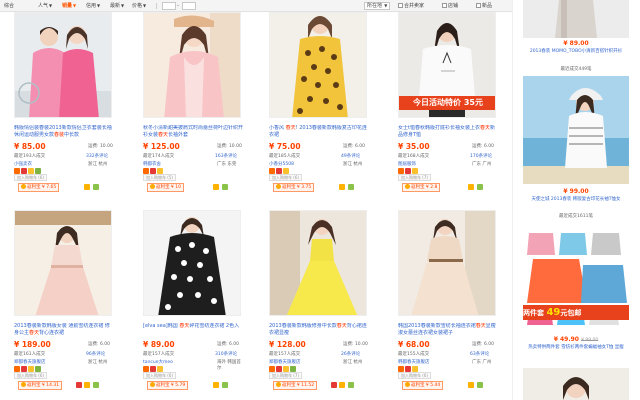  Describe the element at coordinates (294, 187) in the screenshot. I see `rebate-badge: 返利宝 ¥ 3.75` at that location.